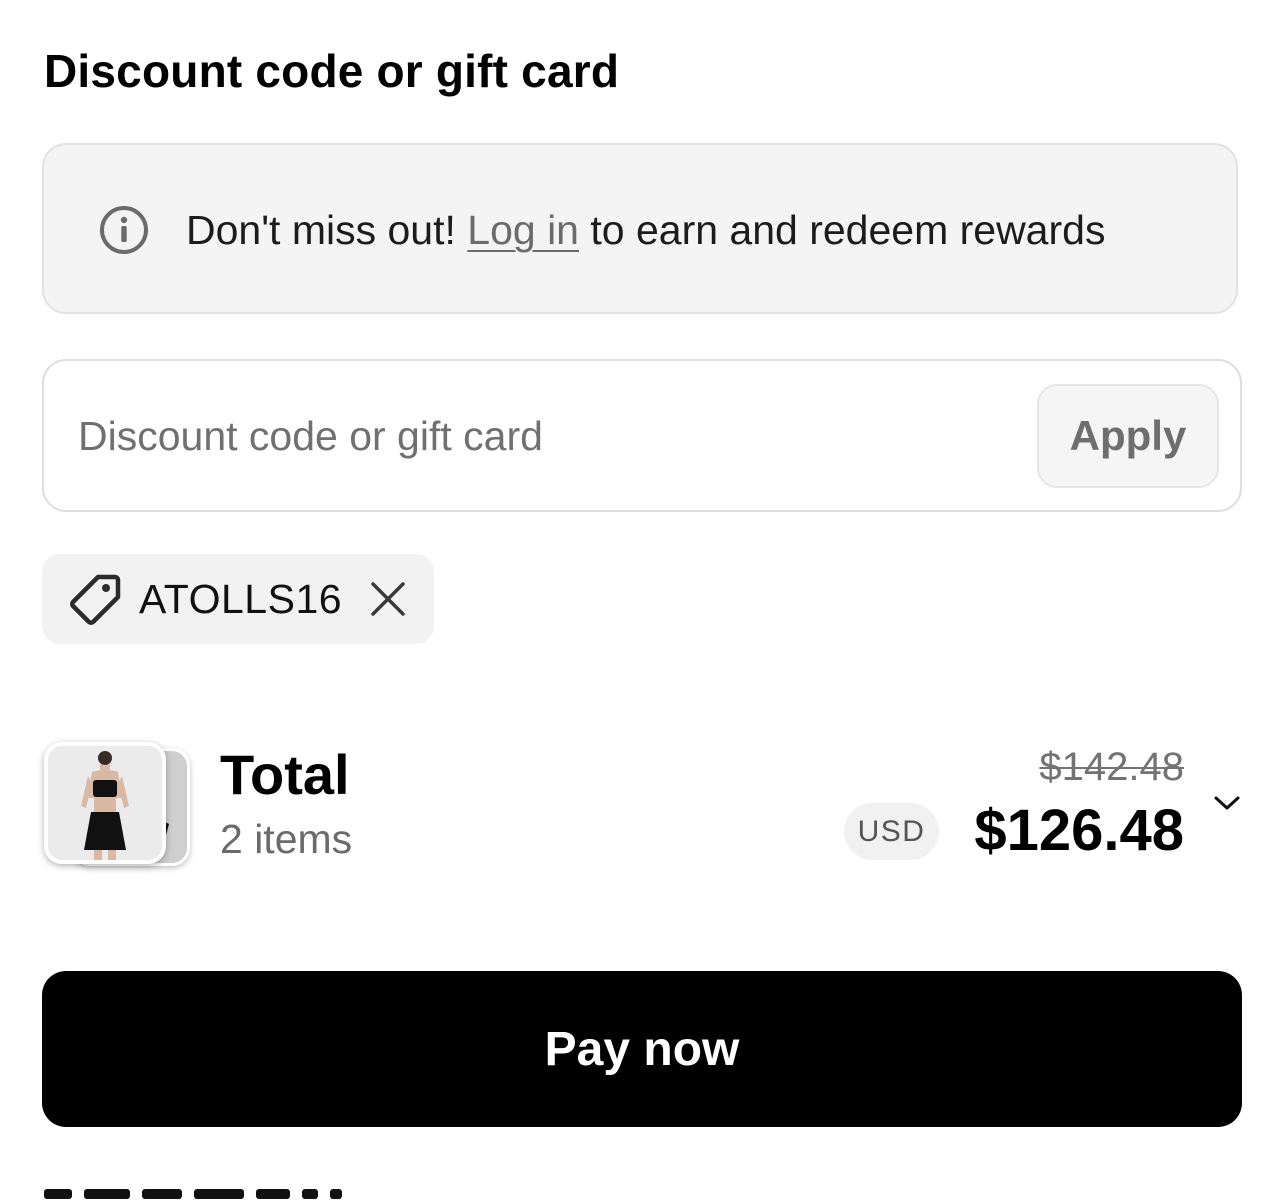 The image size is (1284, 1201). What do you see at coordinates (229, 1193) in the screenshot?
I see `cut-off-heading` at bounding box center [229, 1193].